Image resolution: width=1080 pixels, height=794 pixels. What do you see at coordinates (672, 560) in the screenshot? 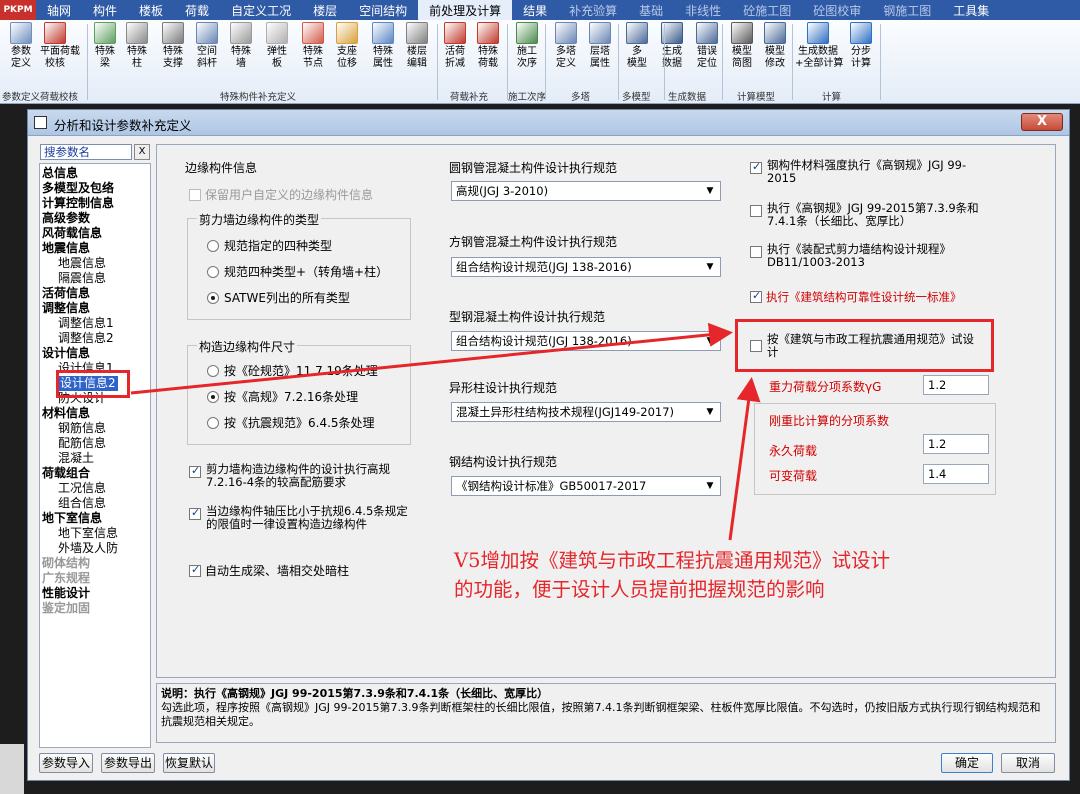
I see `annotation-line-1: V5增加按《建筑与市政工程抗震通用规范》试设计` at bounding box center [672, 560].